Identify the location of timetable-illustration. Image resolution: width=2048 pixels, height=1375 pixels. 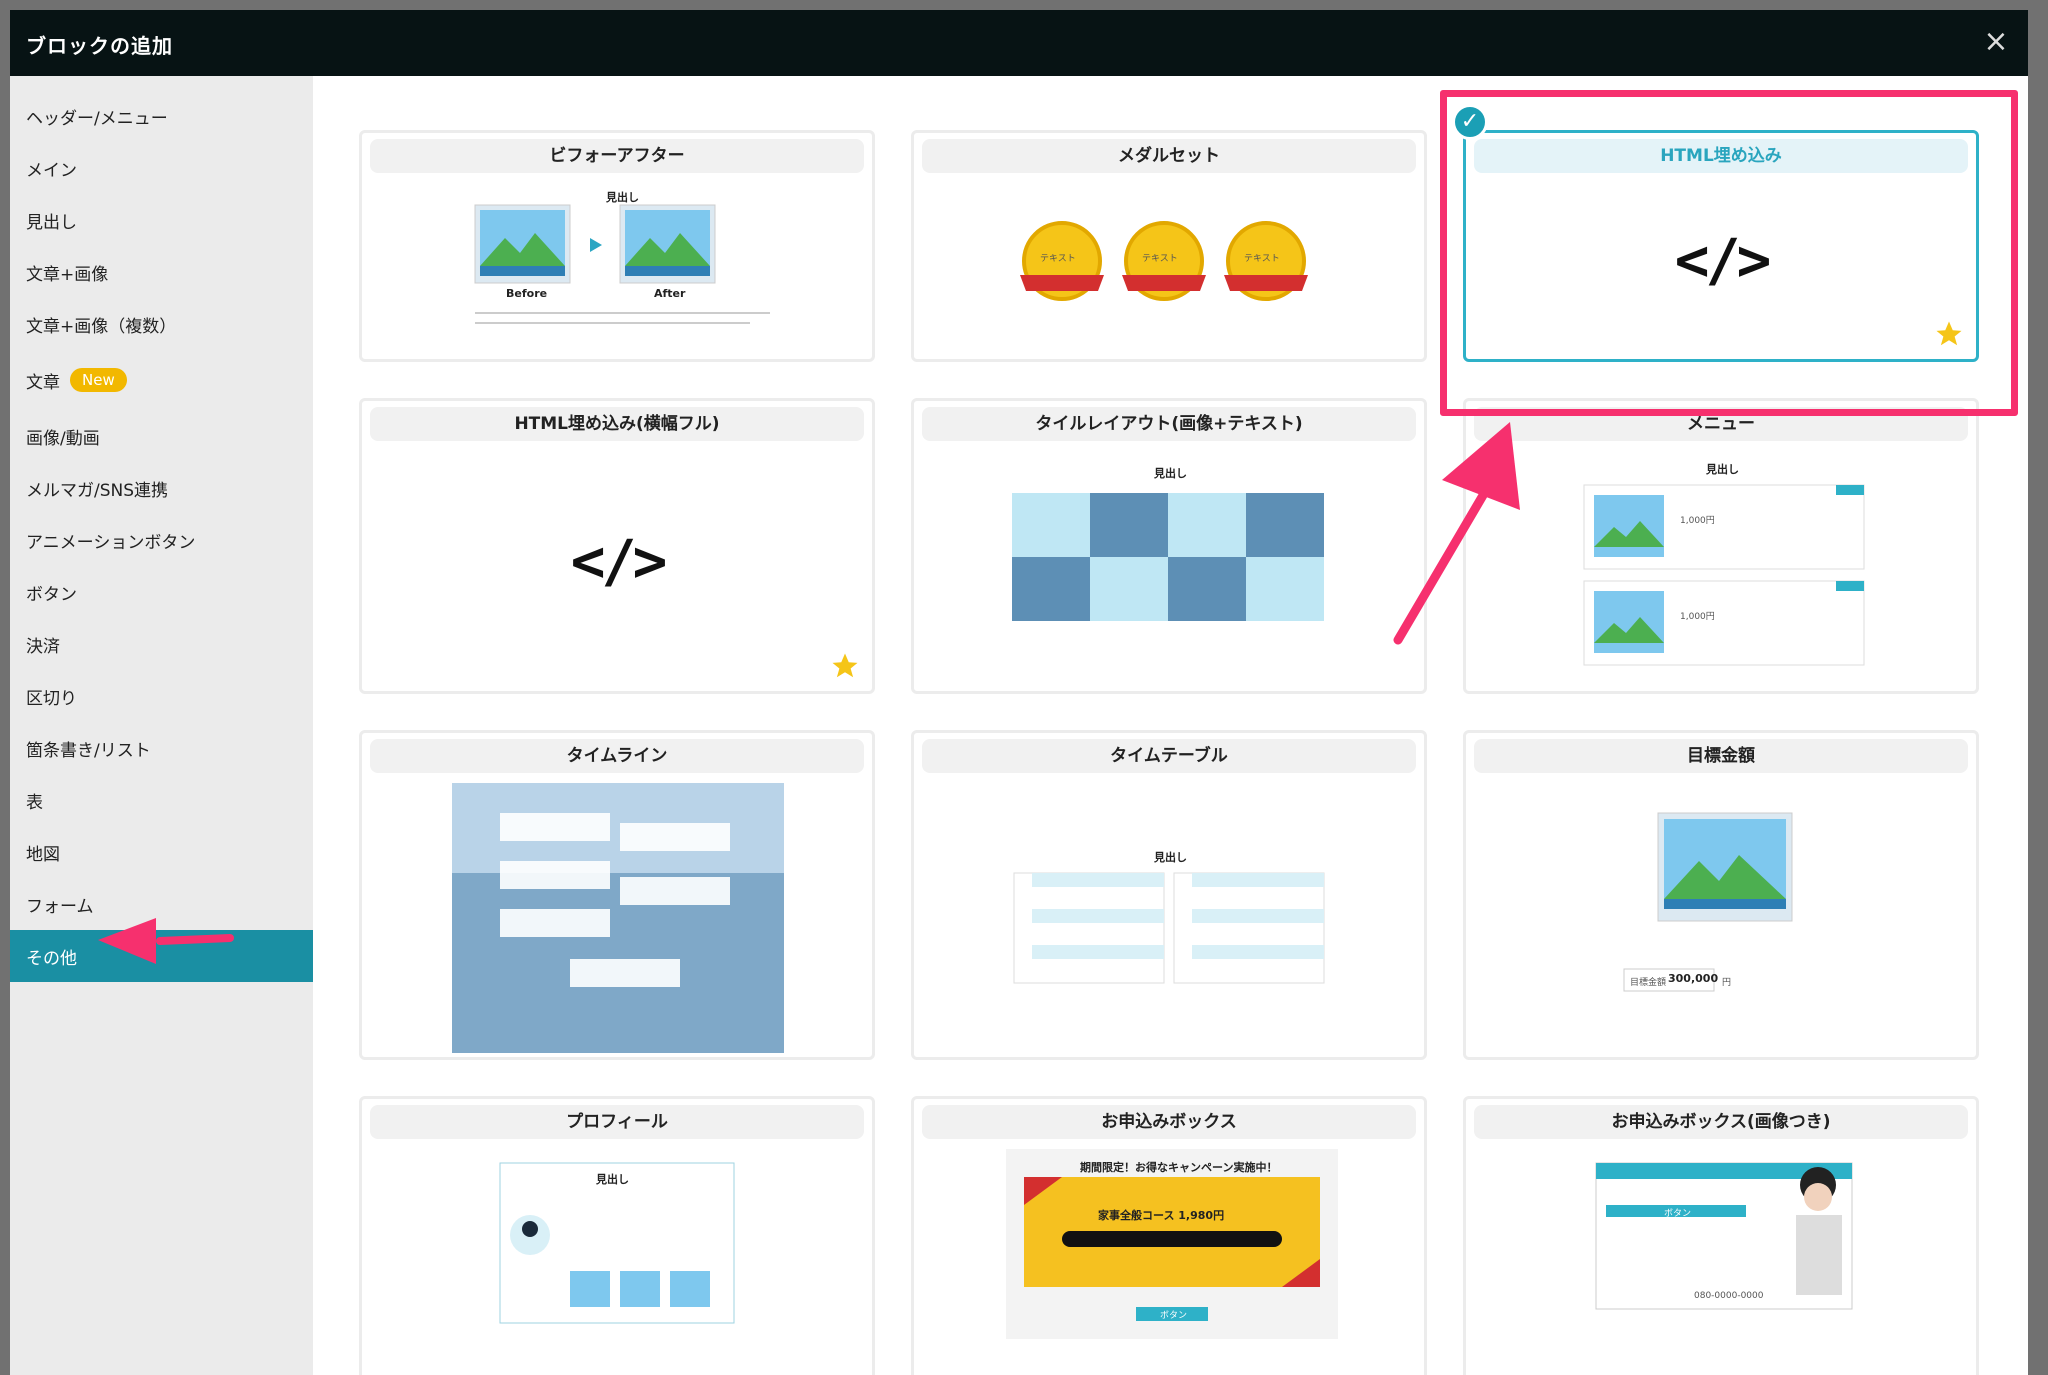
(1169, 928).